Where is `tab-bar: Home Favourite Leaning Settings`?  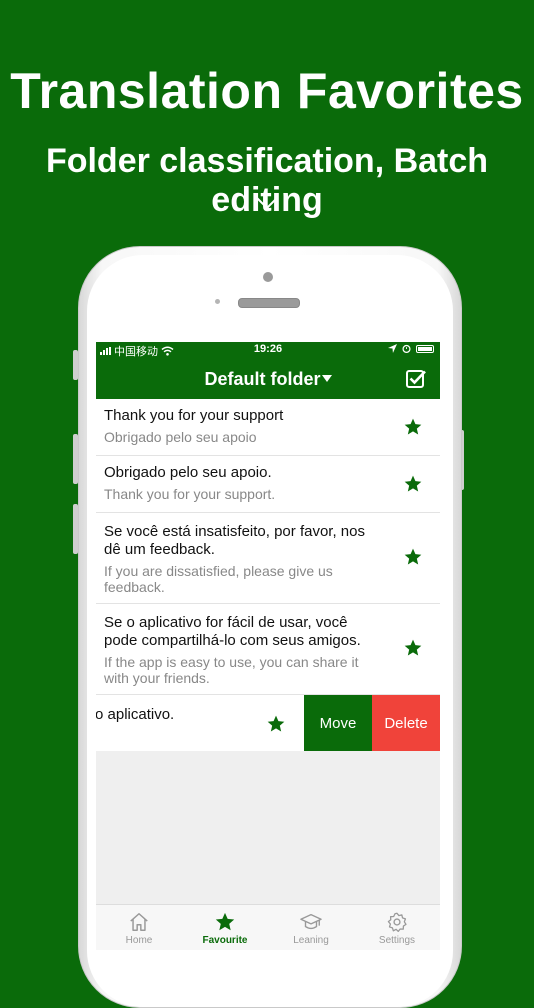 tab-bar: Home Favourite Leaning Settings is located at coordinates (268, 927).